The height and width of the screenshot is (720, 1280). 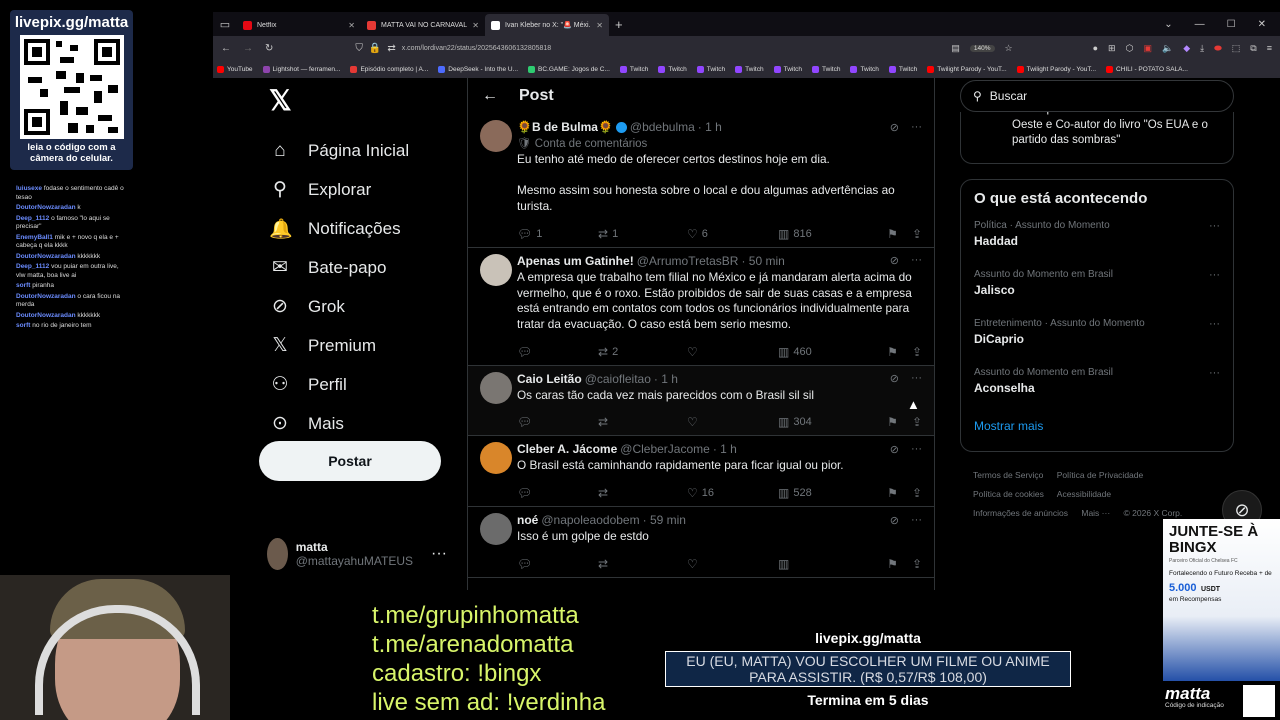 I want to click on tweet-author-name: noé, so click(x=527, y=520).